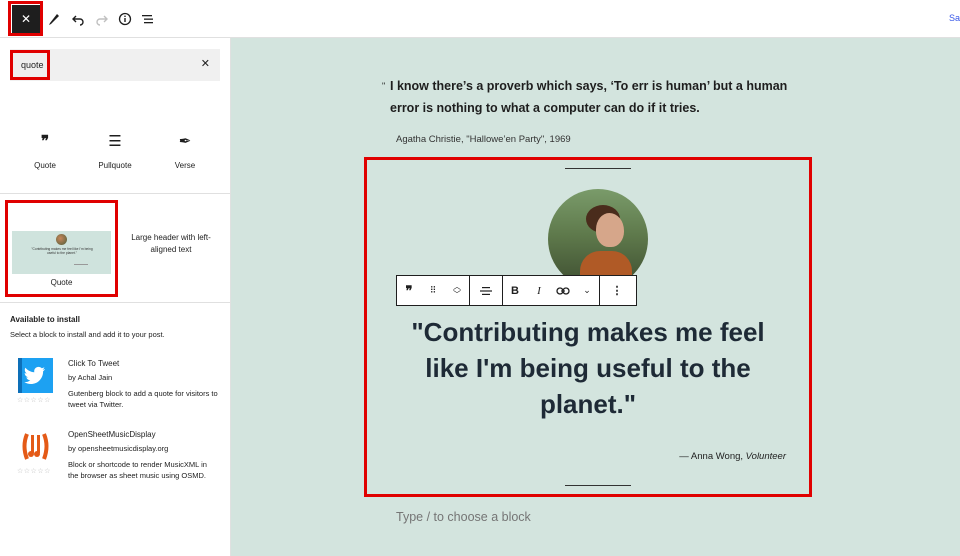 Image resolution: width=960 pixels, height=556 pixels. I want to click on install-section-title: Available to install, so click(45, 319).